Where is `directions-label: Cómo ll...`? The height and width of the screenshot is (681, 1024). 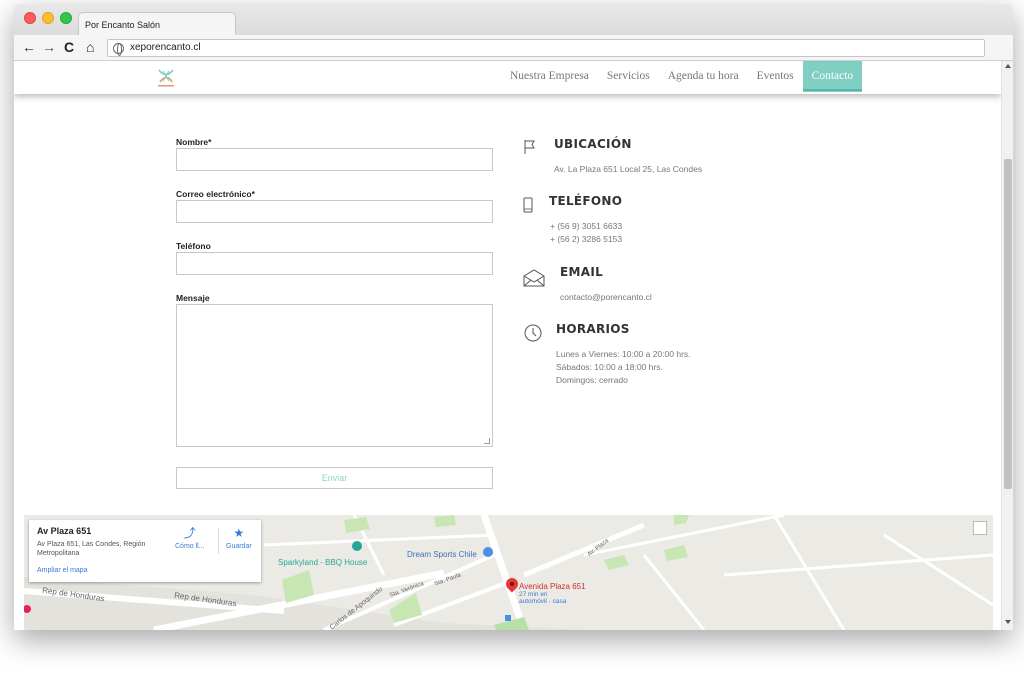
directions-label: Cómo ll... is located at coordinates (190, 546).